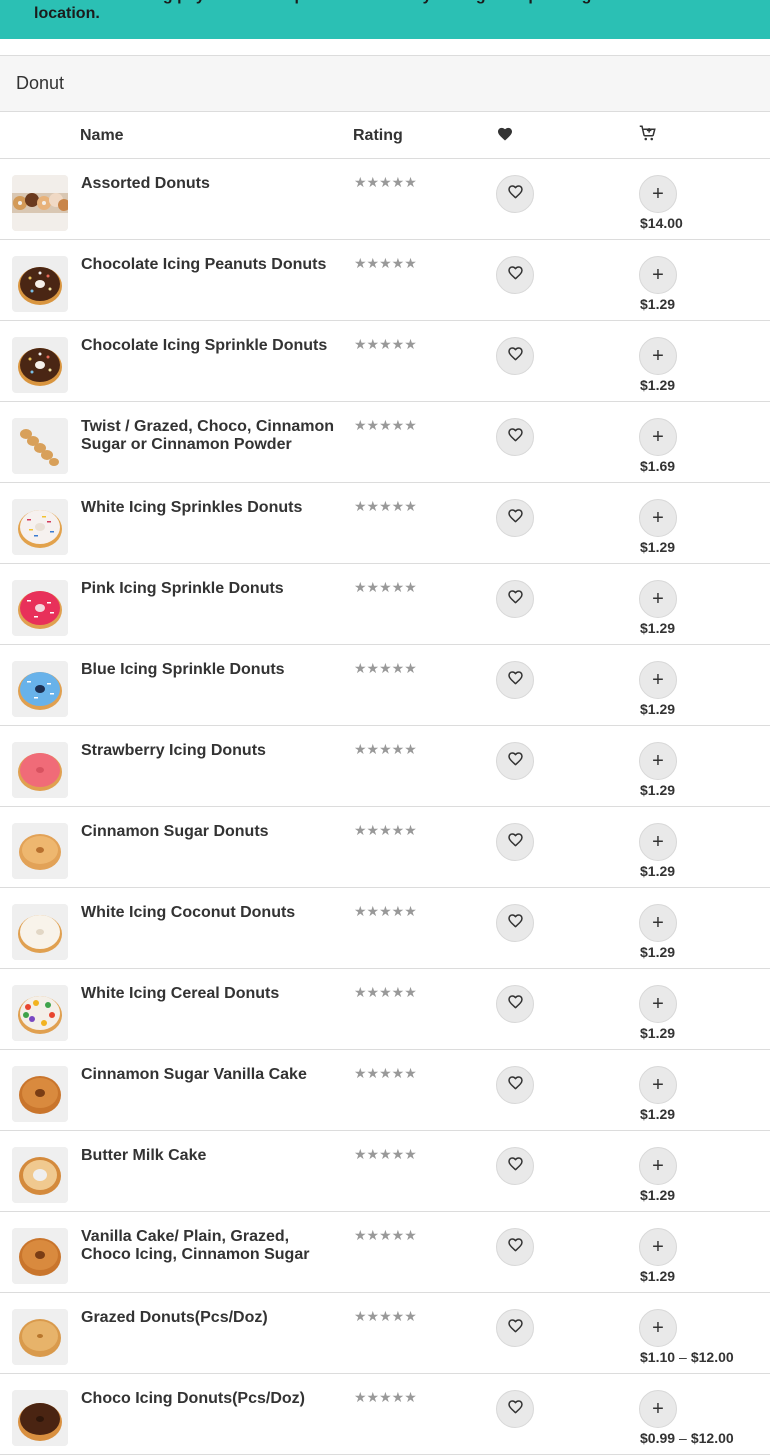 The width and height of the screenshot is (770, 1455). Describe the element at coordinates (385, 1171) in the screenshot. I see `table-row: Butter Milk Cake ★★★★★ + $1.29` at that location.